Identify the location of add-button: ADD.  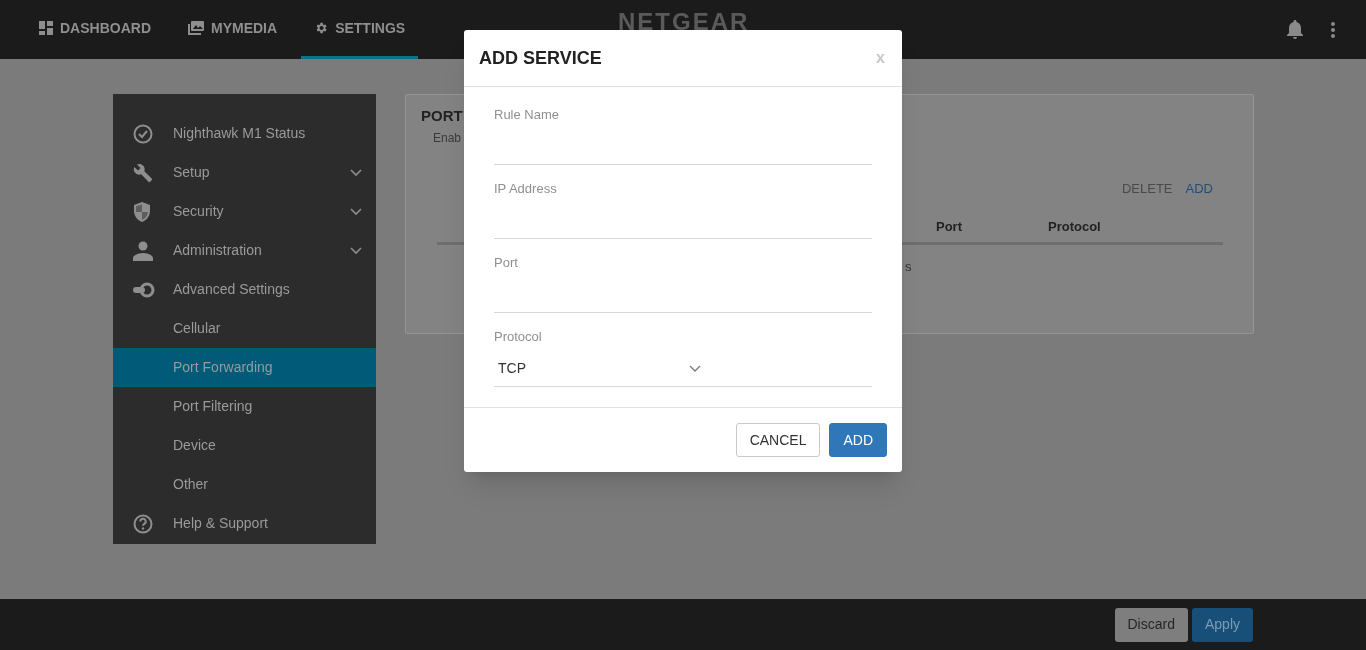
(858, 440).